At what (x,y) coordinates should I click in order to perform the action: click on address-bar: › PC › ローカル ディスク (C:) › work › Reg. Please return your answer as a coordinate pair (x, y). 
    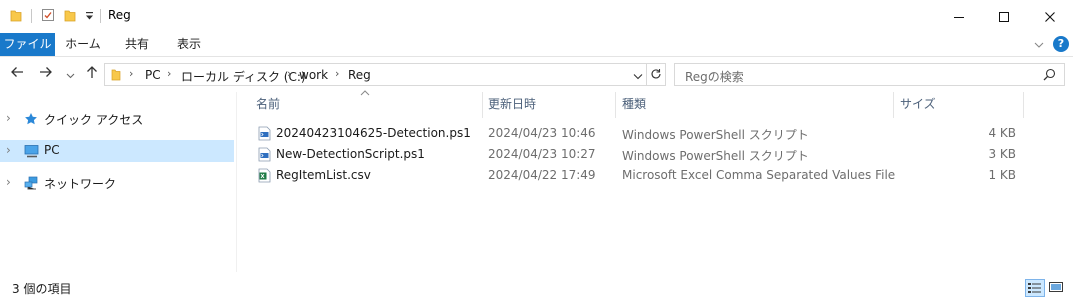
    Looking at the image, I should click on (385, 74).